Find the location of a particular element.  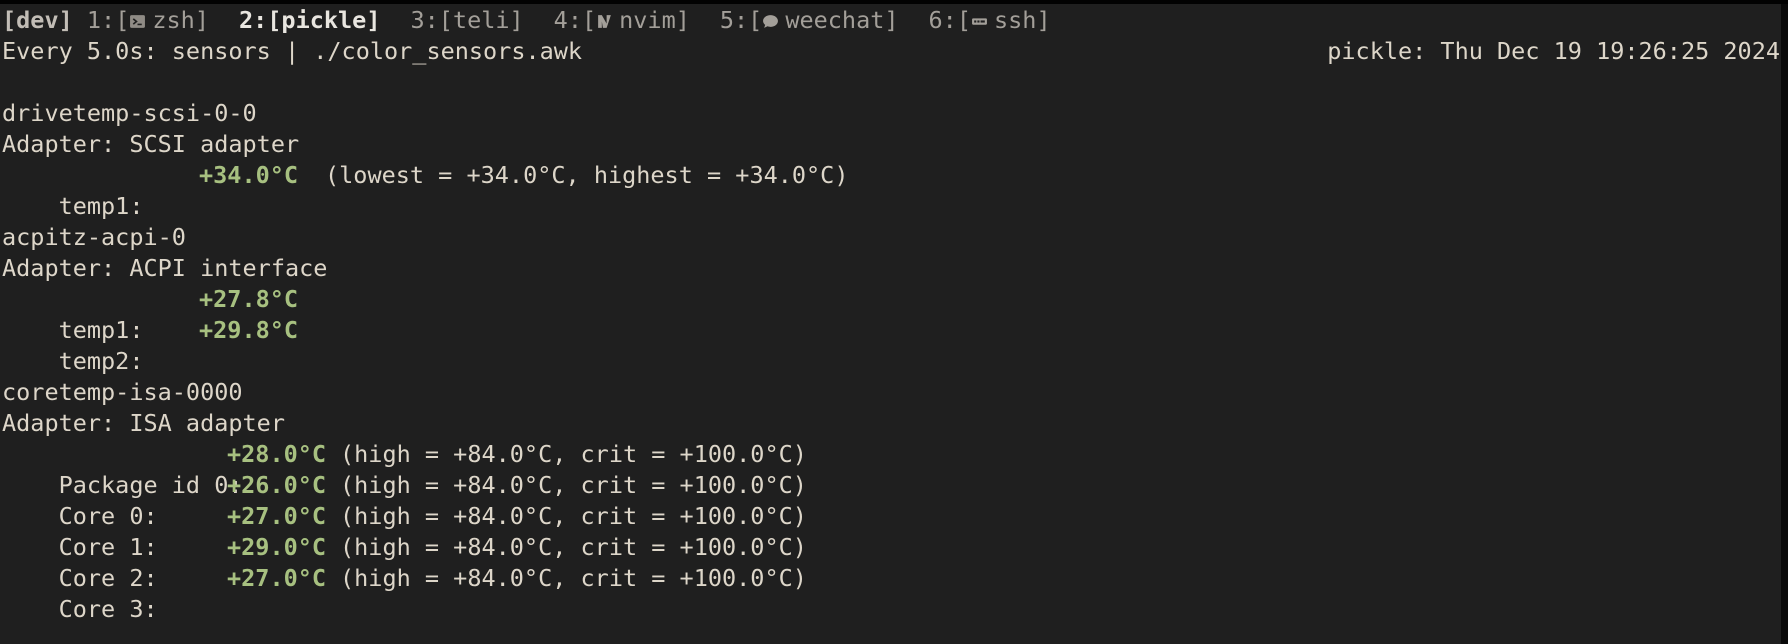

sensor-row: temp2: +29.8°C is located at coordinates (887, 345).